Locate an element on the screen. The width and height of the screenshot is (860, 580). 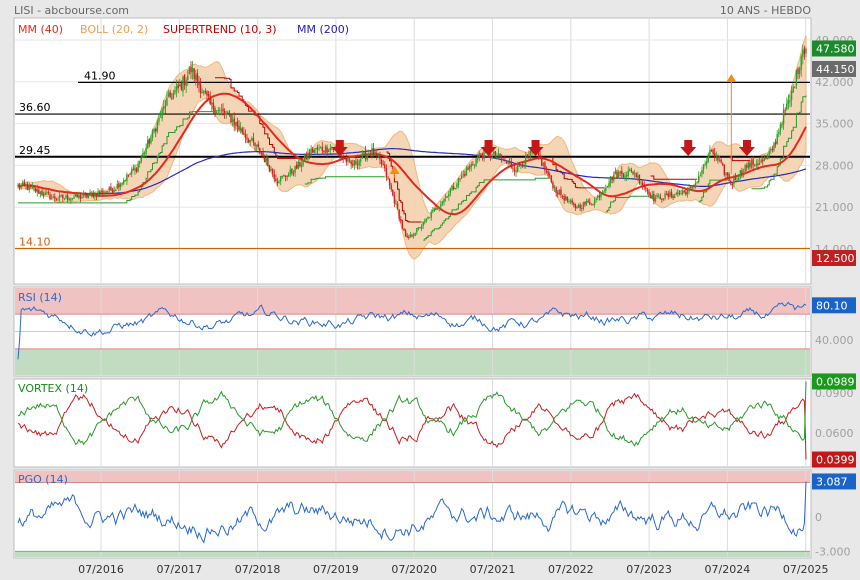
vortex-panel is located at coordinates (412, 423).